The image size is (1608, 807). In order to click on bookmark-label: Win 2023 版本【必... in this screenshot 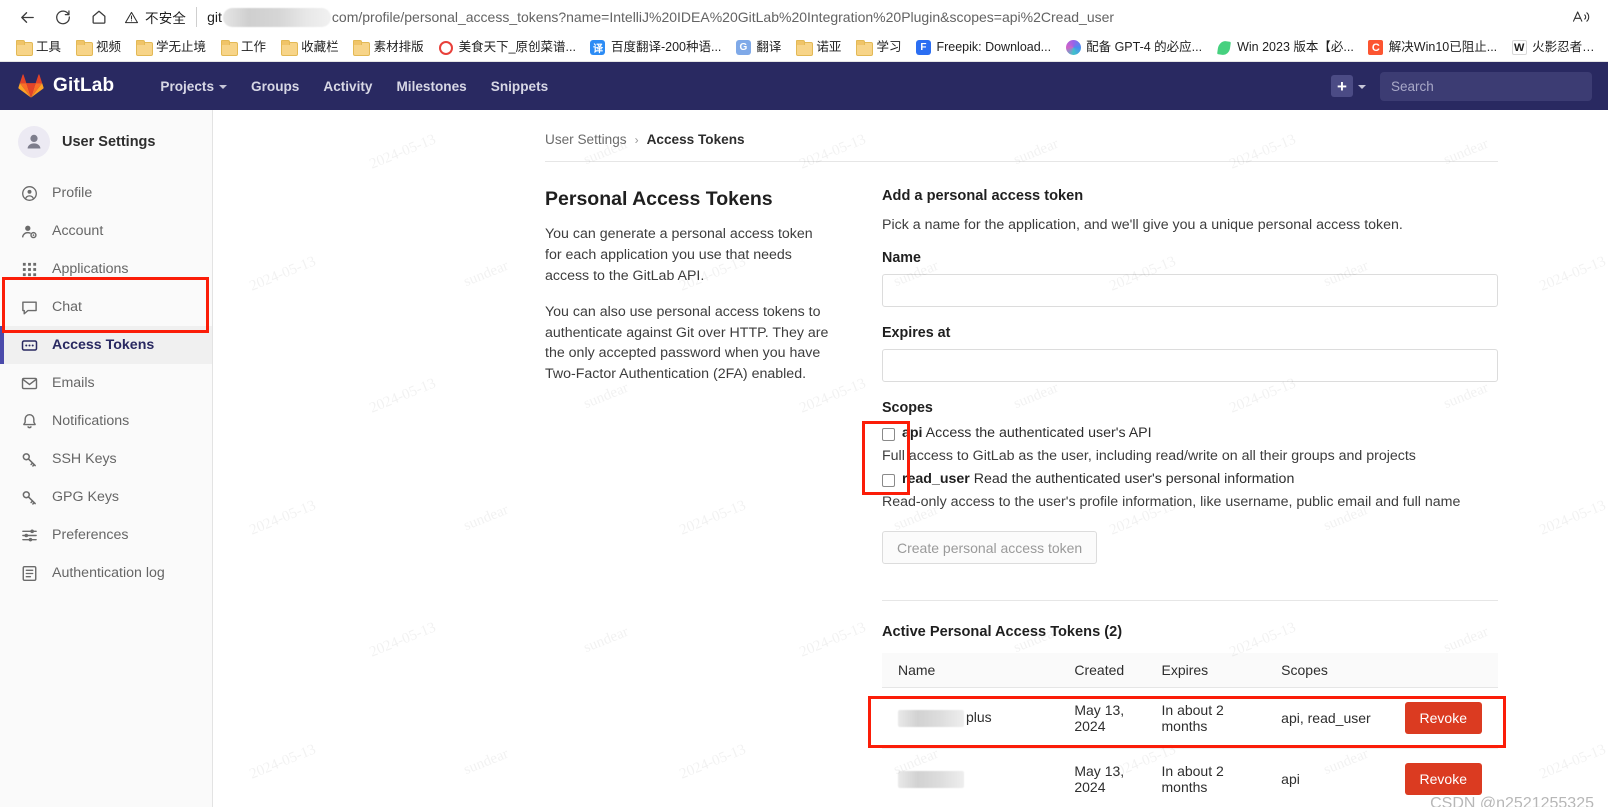, I will do `click(1295, 47)`.